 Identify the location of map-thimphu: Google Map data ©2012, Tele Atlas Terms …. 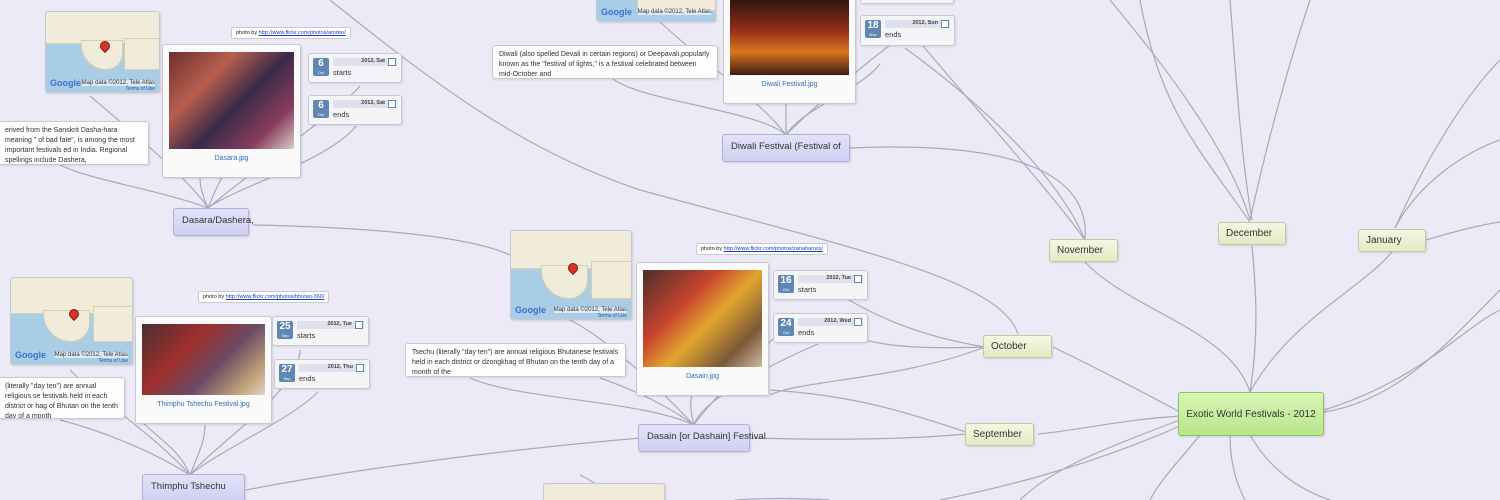
(71, 321).